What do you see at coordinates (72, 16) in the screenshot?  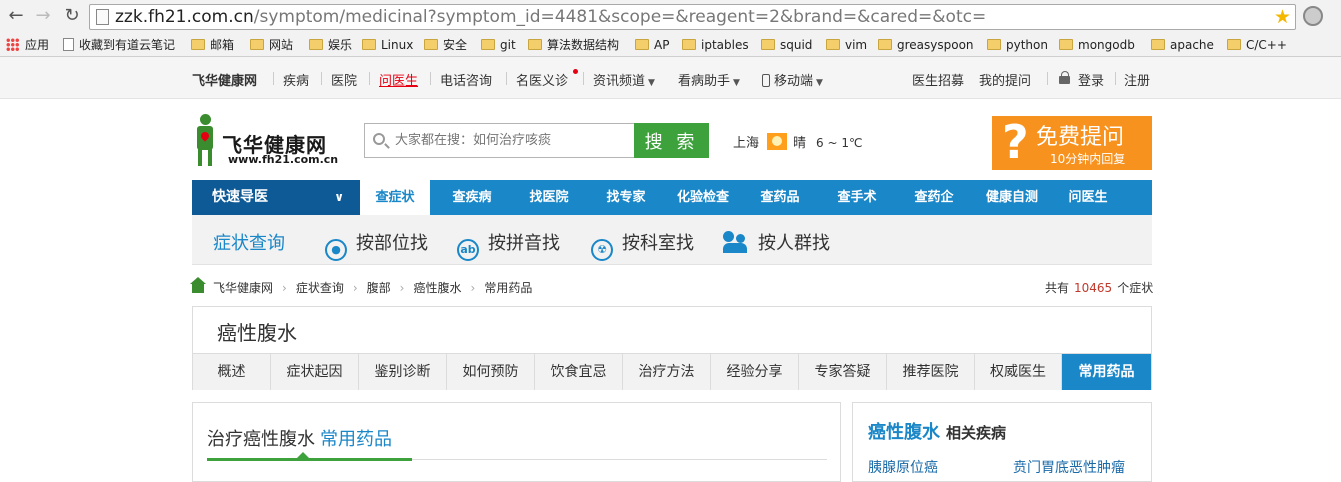 I see `reload-icon: ↻` at bounding box center [72, 16].